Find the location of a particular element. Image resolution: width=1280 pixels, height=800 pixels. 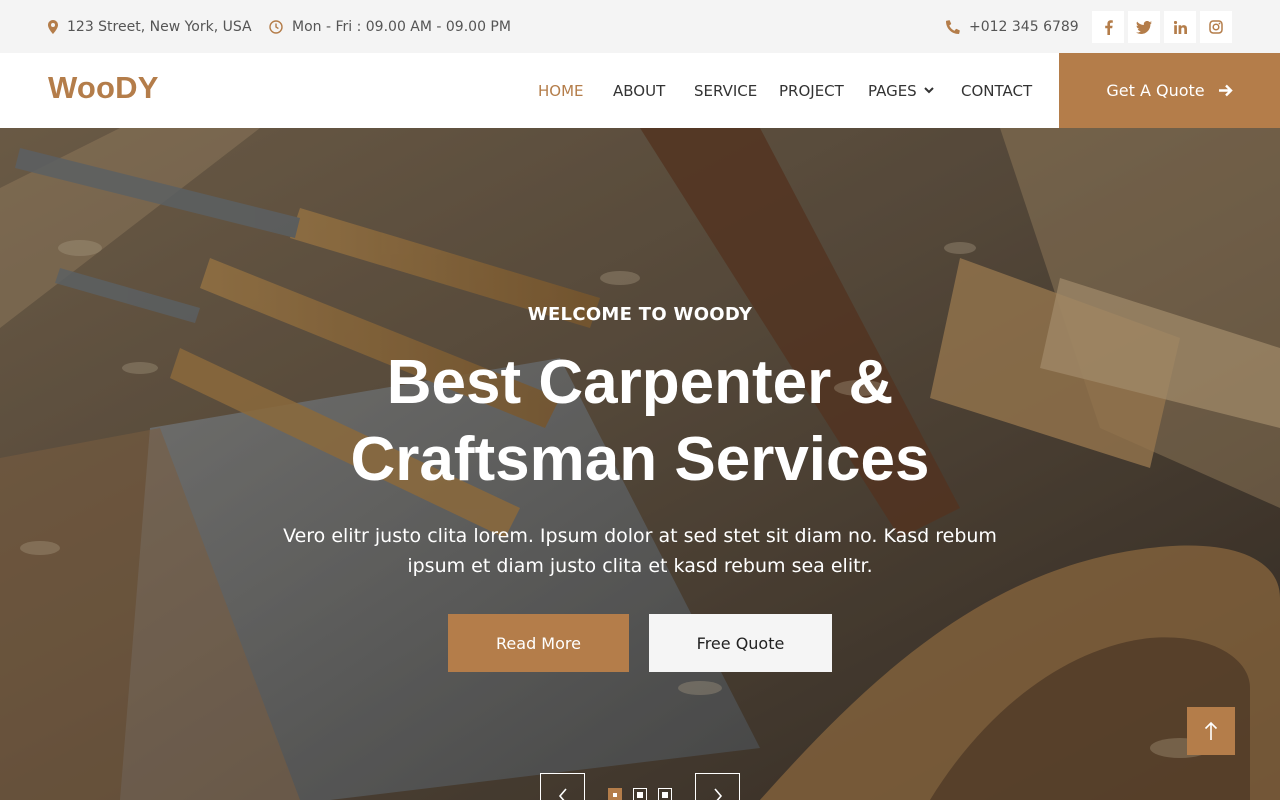

get-quote-label: Get A Quote is located at coordinates (1155, 90).